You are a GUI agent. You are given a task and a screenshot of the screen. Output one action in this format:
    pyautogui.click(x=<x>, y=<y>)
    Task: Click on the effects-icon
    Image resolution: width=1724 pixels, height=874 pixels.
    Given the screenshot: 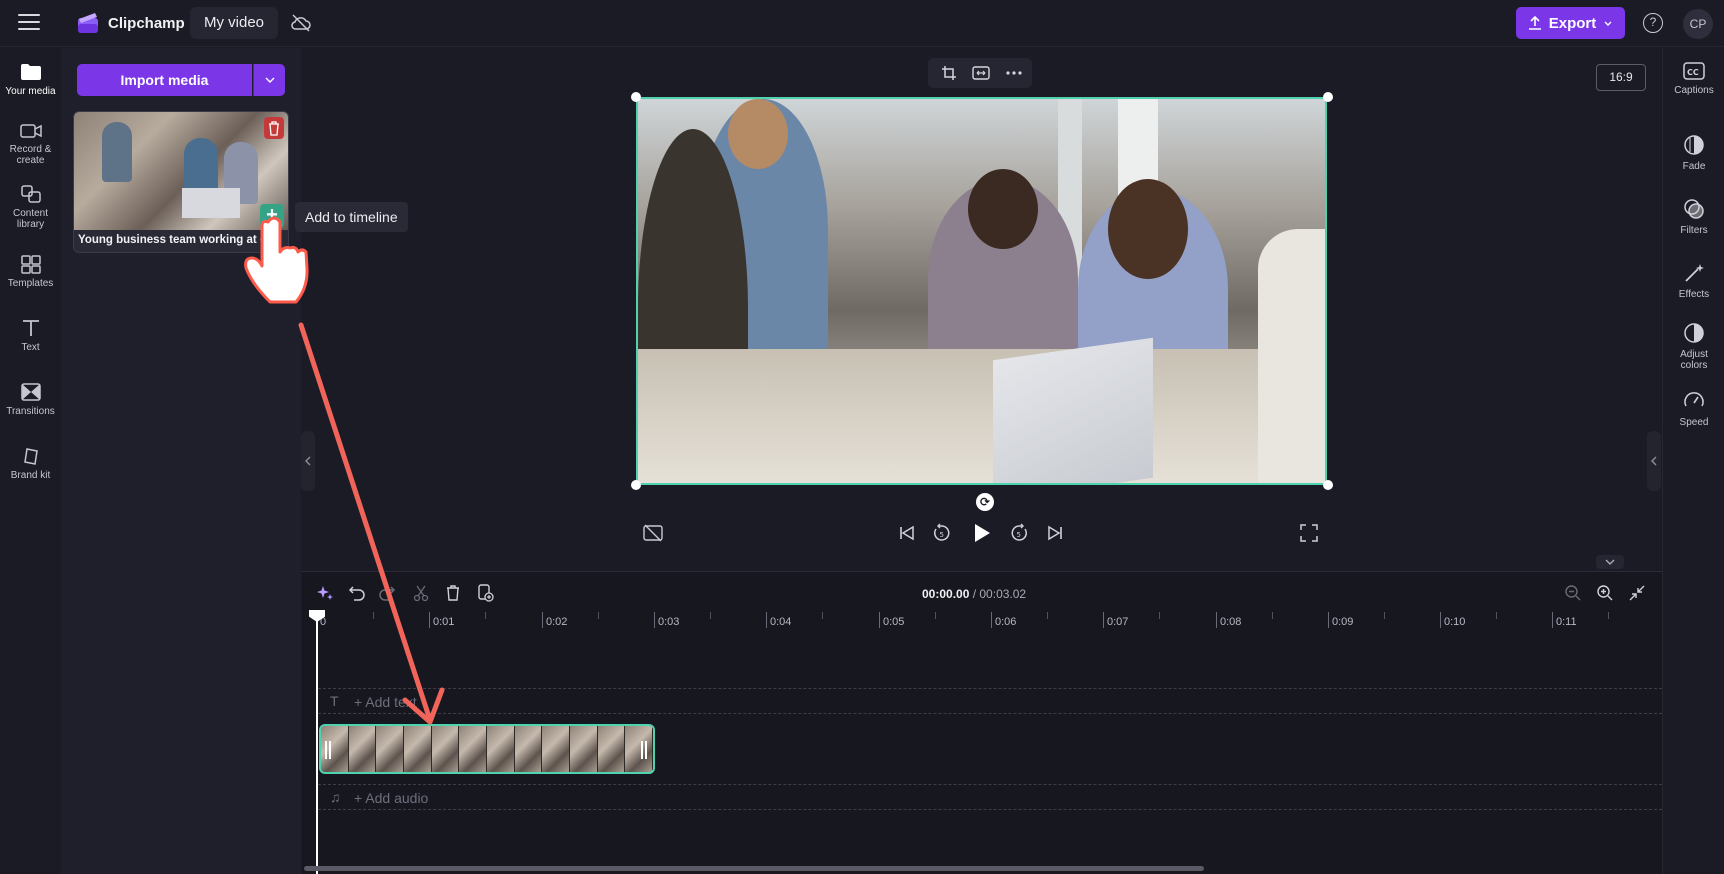 What is the action you would take?
    pyautogui.click(x=1694, y=273)
    